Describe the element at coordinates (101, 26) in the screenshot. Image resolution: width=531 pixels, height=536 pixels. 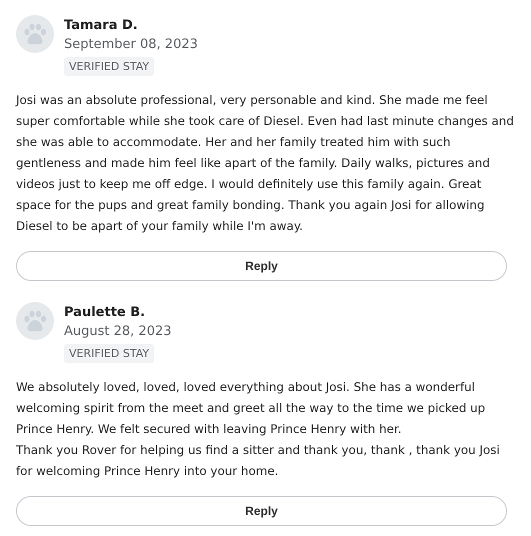
I see `reviewer-name: Tamara D.` at that location.